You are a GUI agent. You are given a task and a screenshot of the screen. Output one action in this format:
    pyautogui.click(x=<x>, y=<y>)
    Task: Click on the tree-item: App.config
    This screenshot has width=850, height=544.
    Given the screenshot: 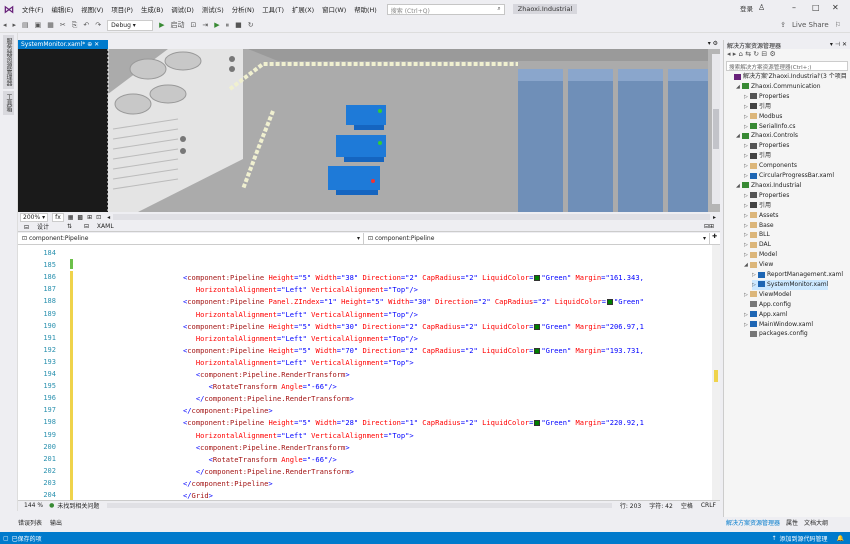 What is the action you would take?
    pyautogui.click(x=767, y=305)
    